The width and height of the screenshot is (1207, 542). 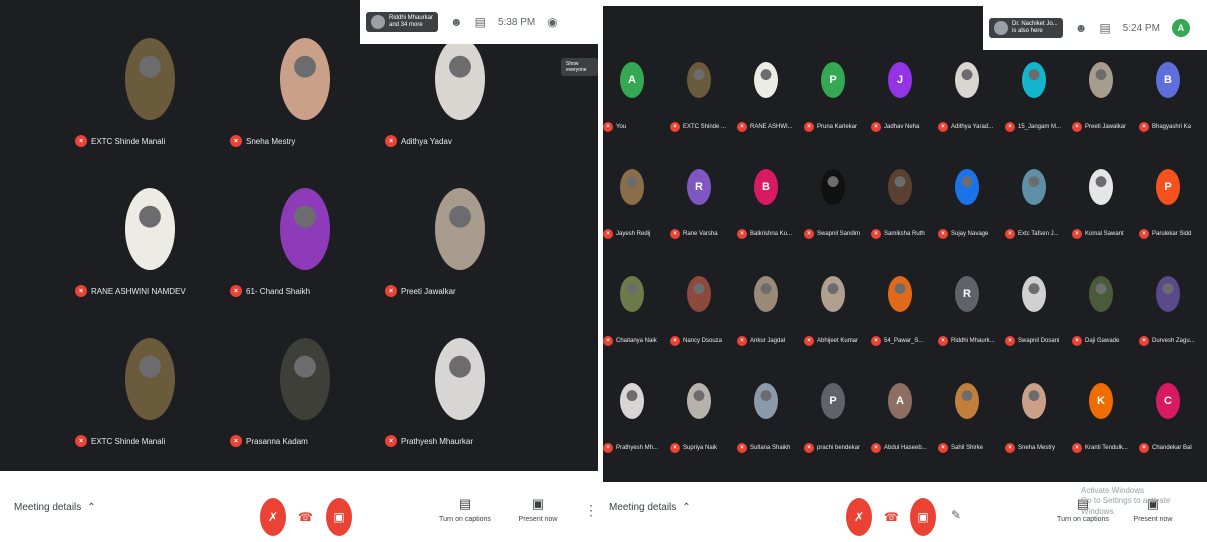 What do you see at coordinates (904, 107) in the screenshot?
I see `participant-tile: J × Jadhav Neha` at bounding box center [904, 107].